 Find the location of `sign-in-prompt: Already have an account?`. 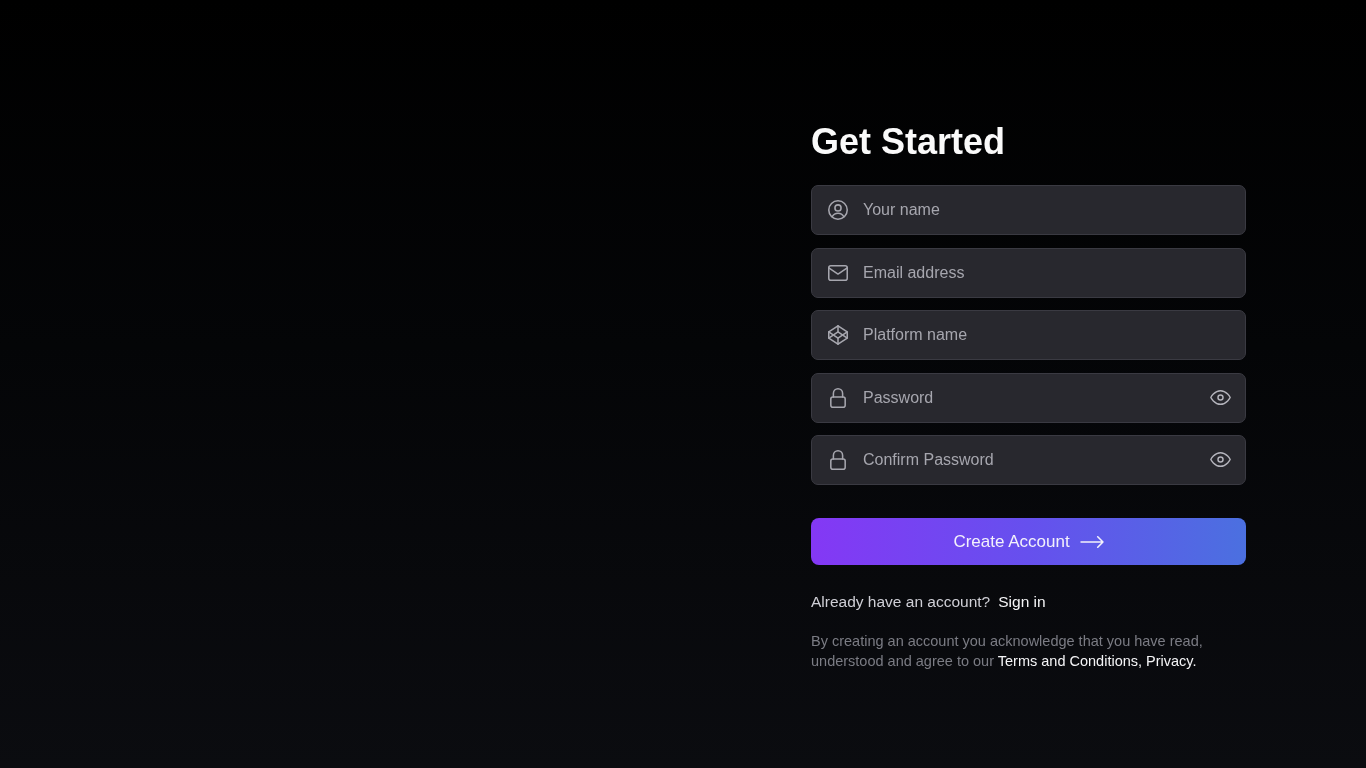

sign-in-prompt: Already have an account? is located at coordinates (901, 602).